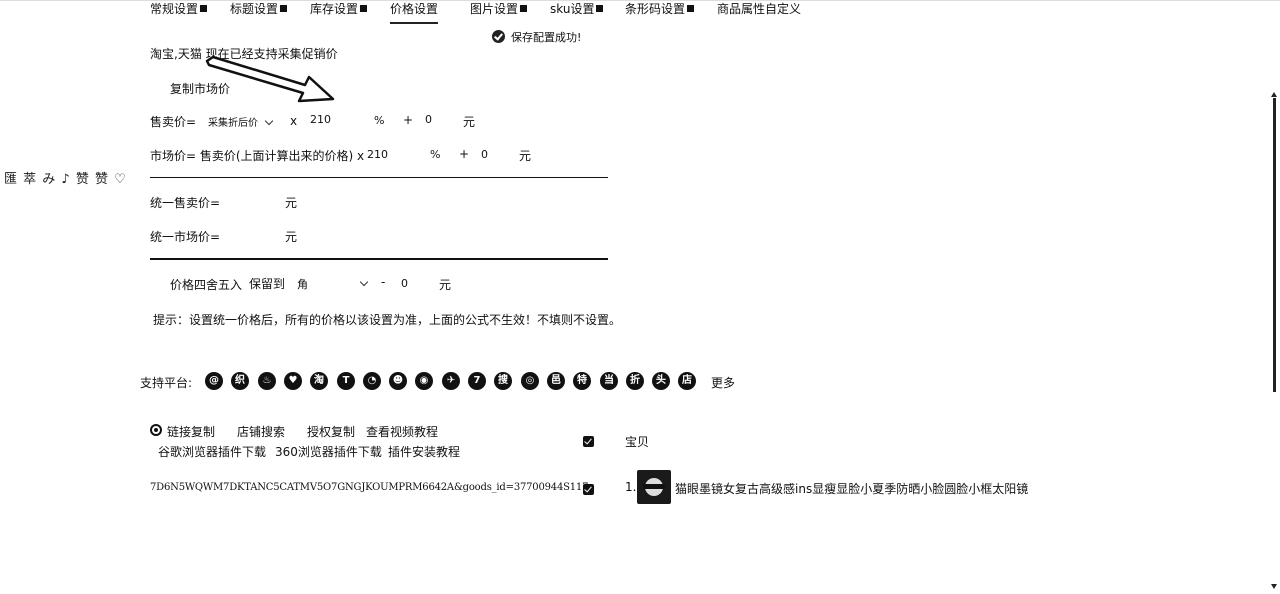 This screenshot has width=1280, height=594. What do you see at coordinates (319, 381) in the screenshot?
I see `tmall-icon: 淘` at bounding box center [319, 381].